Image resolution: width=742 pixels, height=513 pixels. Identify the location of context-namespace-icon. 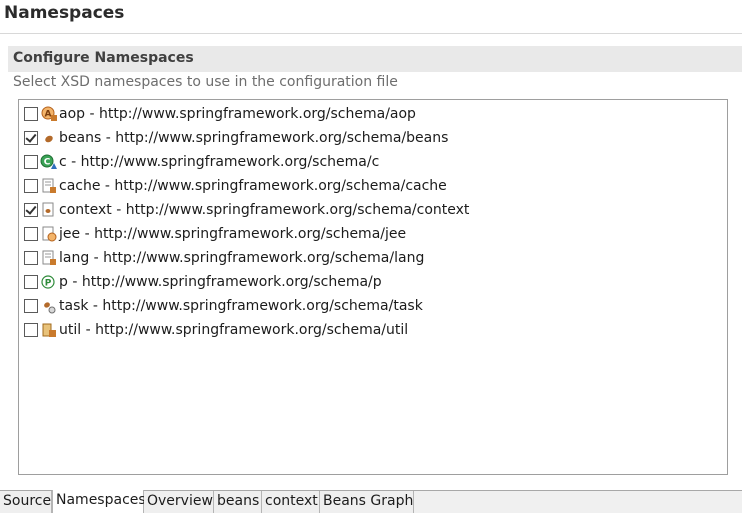
(48, 209).